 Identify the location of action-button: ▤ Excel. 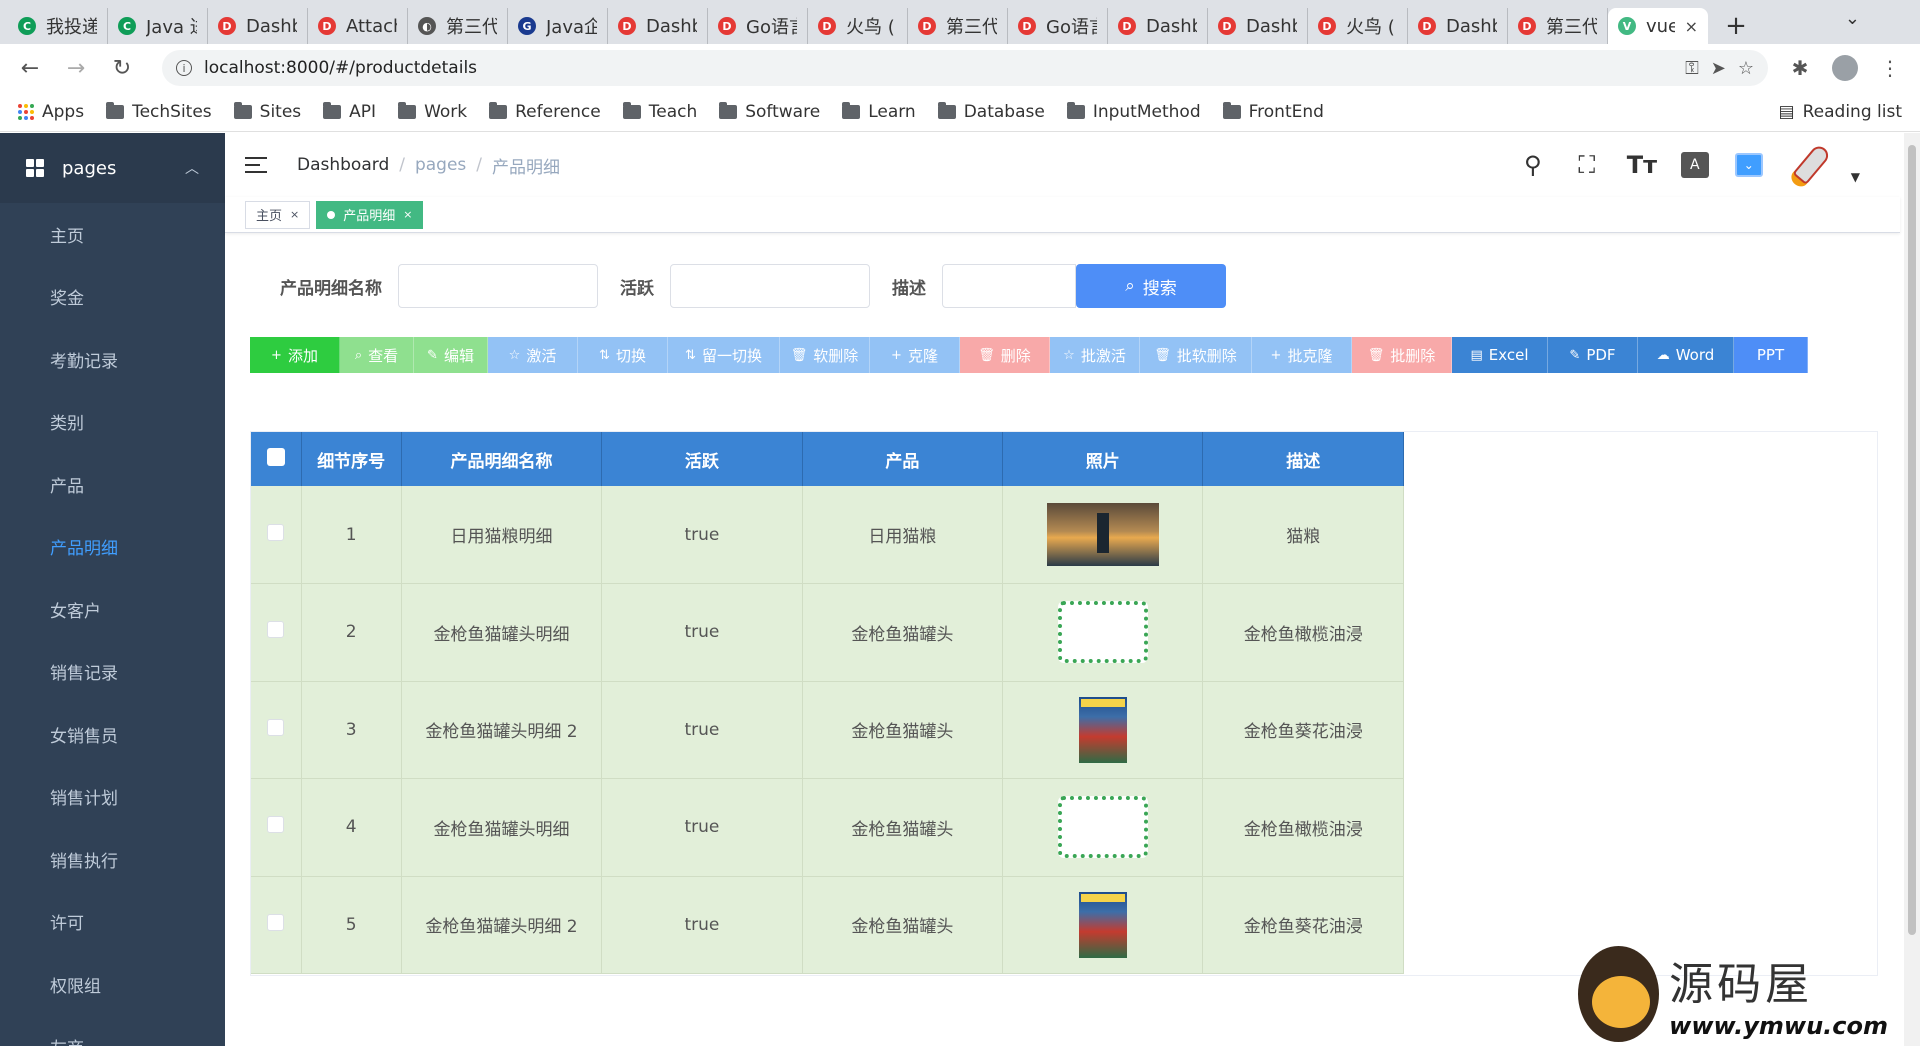
(1500, 355).